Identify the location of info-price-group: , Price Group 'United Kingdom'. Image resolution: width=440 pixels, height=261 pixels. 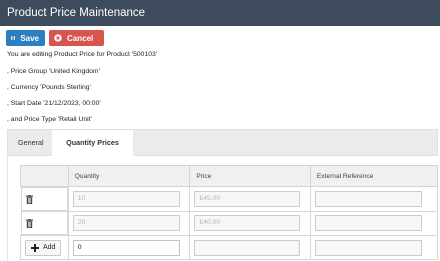
(53, 71).